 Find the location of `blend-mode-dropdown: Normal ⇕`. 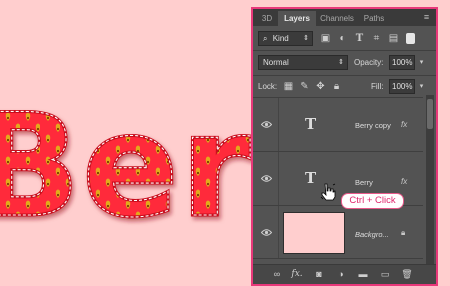

blend-mode-dropdown: Normal ⇕ is located at coordinates (303, 62).